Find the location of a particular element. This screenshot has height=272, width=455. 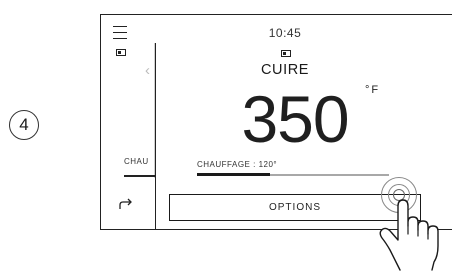

cooking-mode-title: CUIRE is located at coordinates (285, 70).